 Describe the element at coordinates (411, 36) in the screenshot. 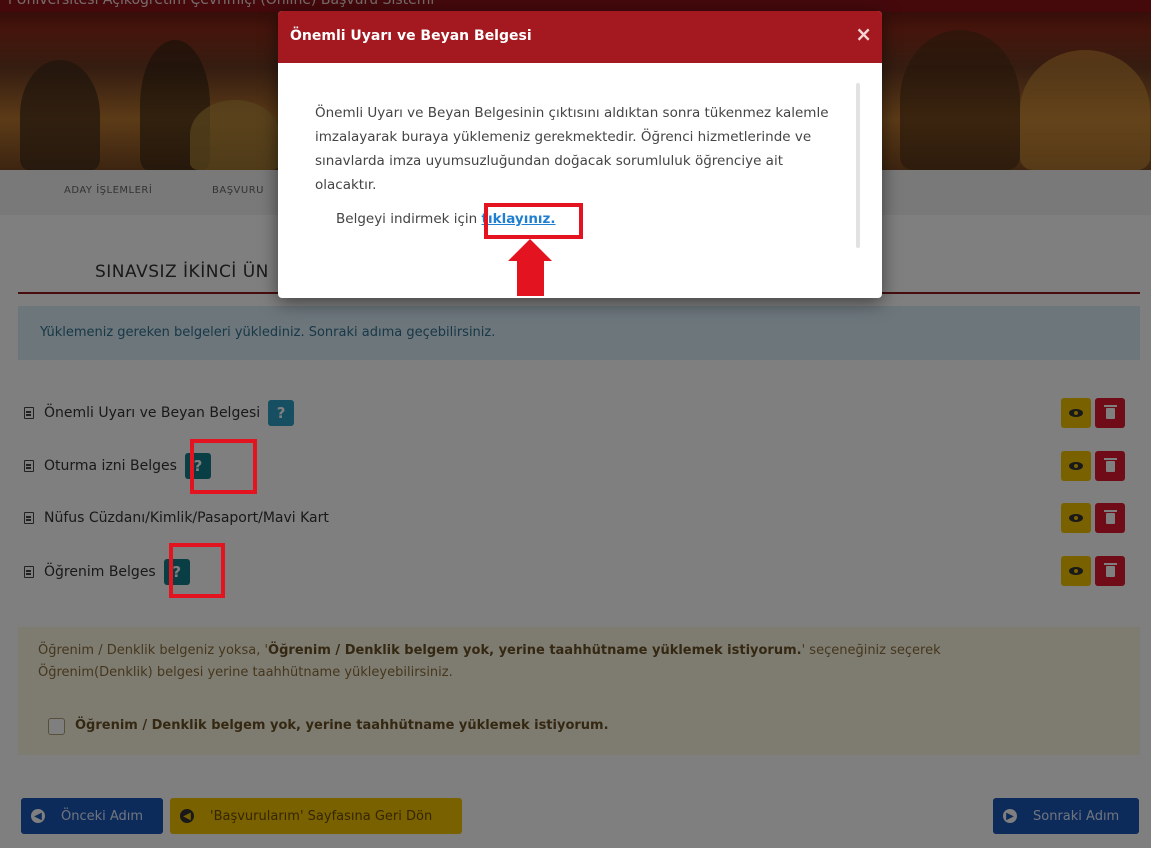

I see `modal-title: Önemli Uyarı ve Beyan Belgesi` at that location.